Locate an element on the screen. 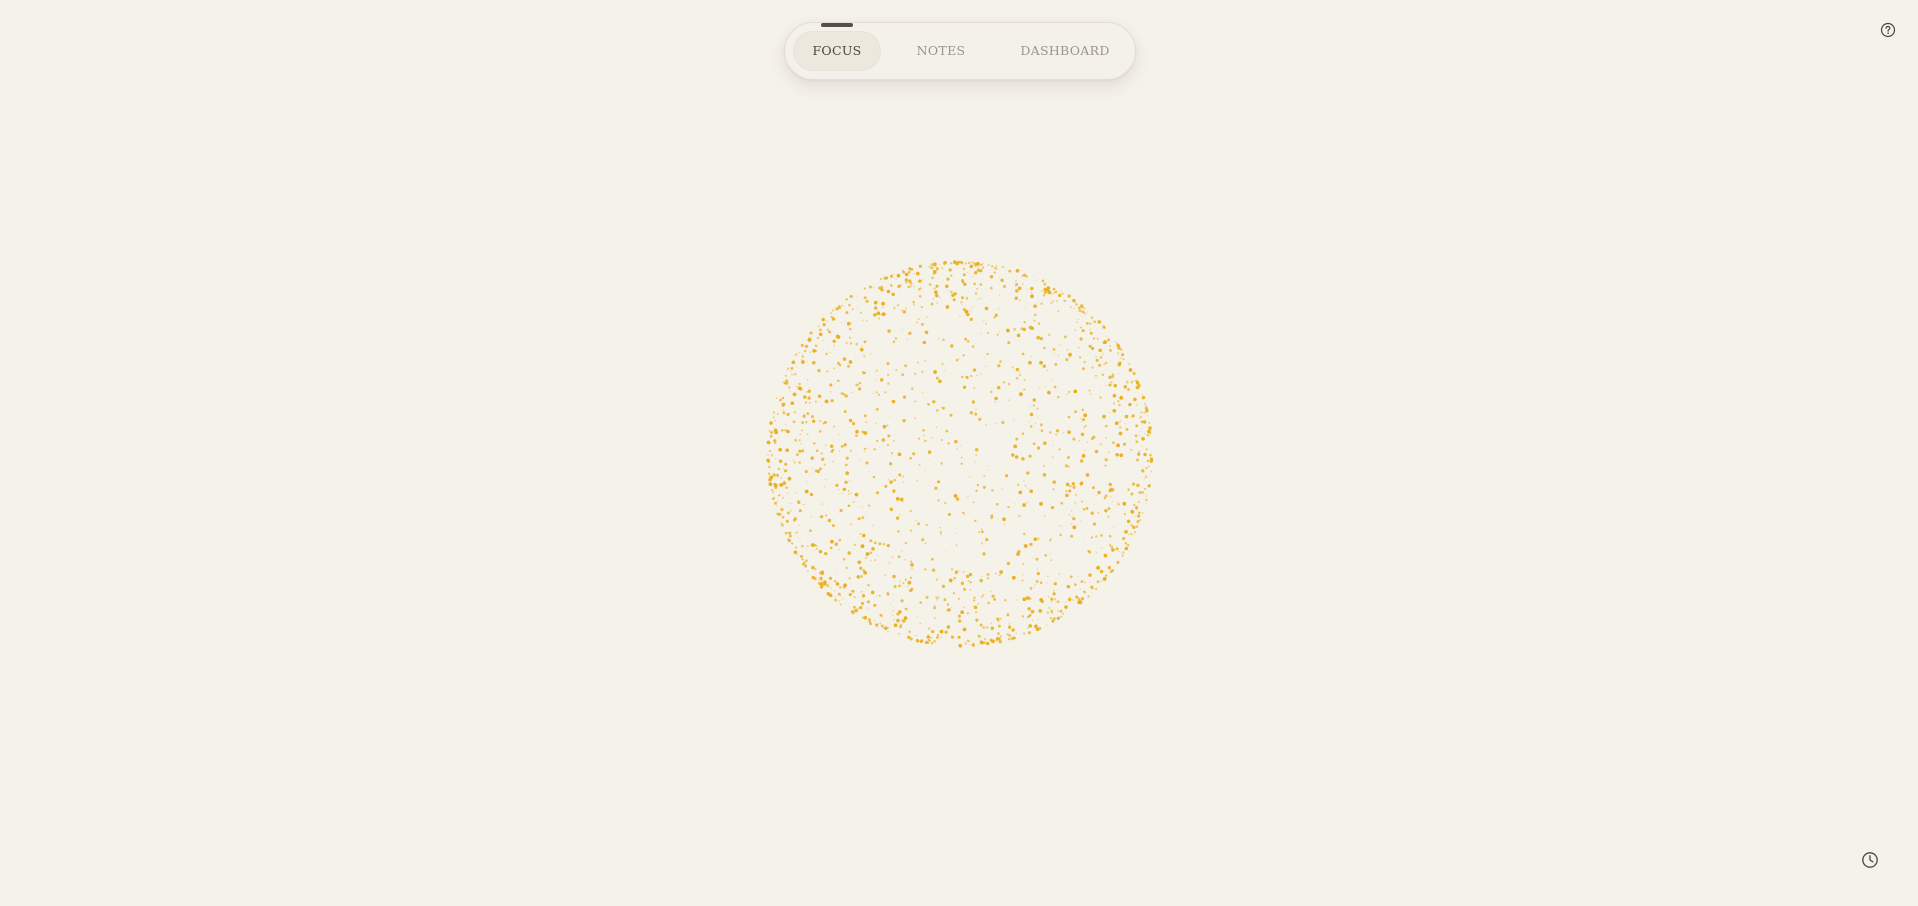  tab-notes: NOTES is located at coordinates (941, 51).